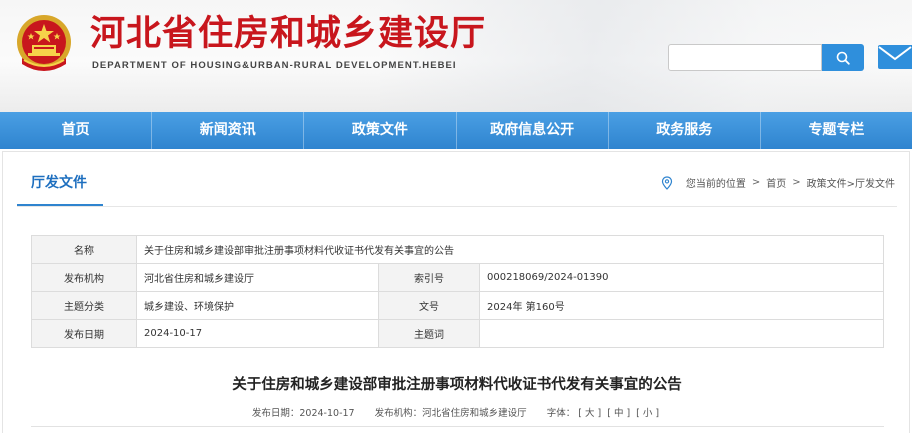 This screenshot has height=433, width=912. Describe the element at coordinates (257, 305) in the screenshot. I see `meta-category-value: 城乡建设、环境保护` at that location.